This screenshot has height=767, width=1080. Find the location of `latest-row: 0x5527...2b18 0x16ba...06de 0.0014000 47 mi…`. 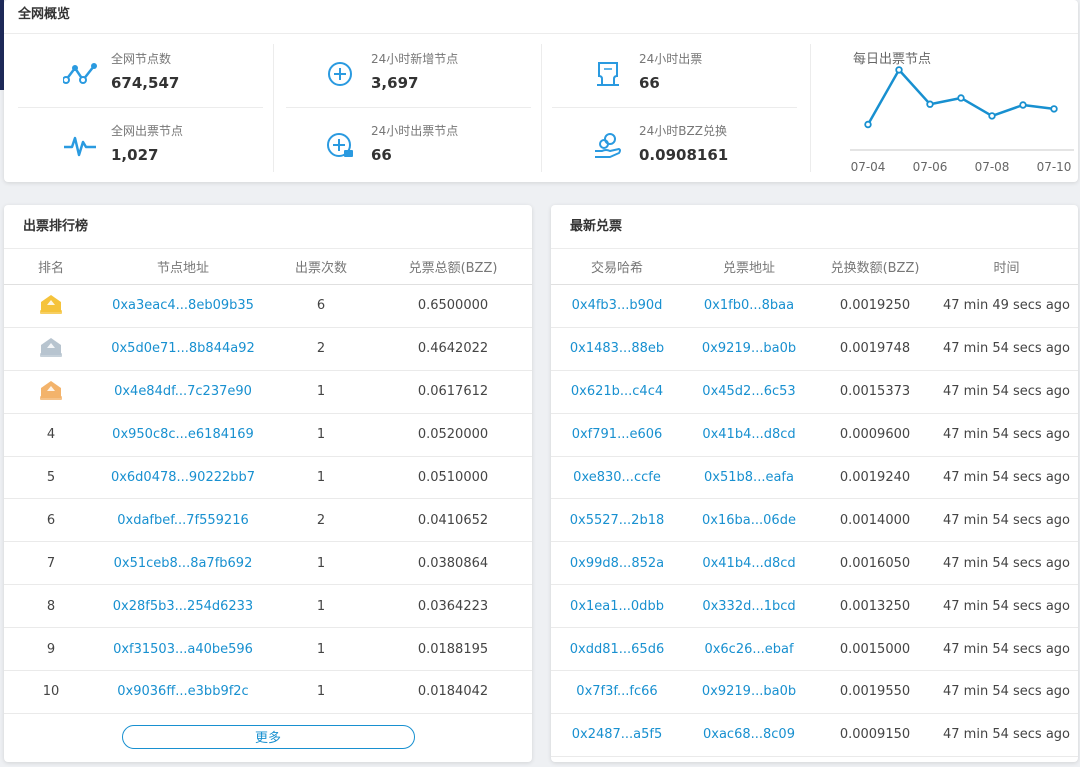

latest-row: 0x5527...2b18 0x16ba...06de 0.0014000 47 mi… is located at coordinates (814, 521).